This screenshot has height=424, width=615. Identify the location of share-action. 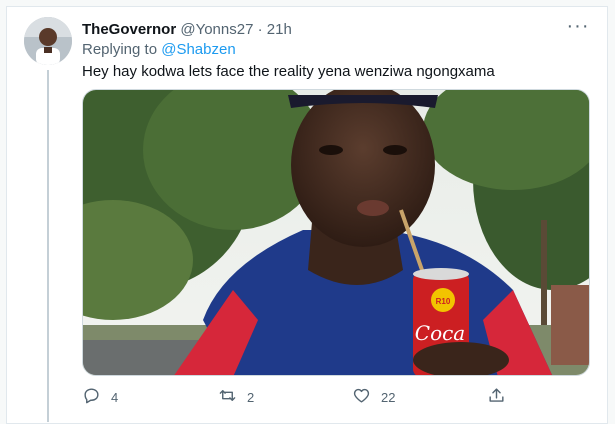
(496, 397).